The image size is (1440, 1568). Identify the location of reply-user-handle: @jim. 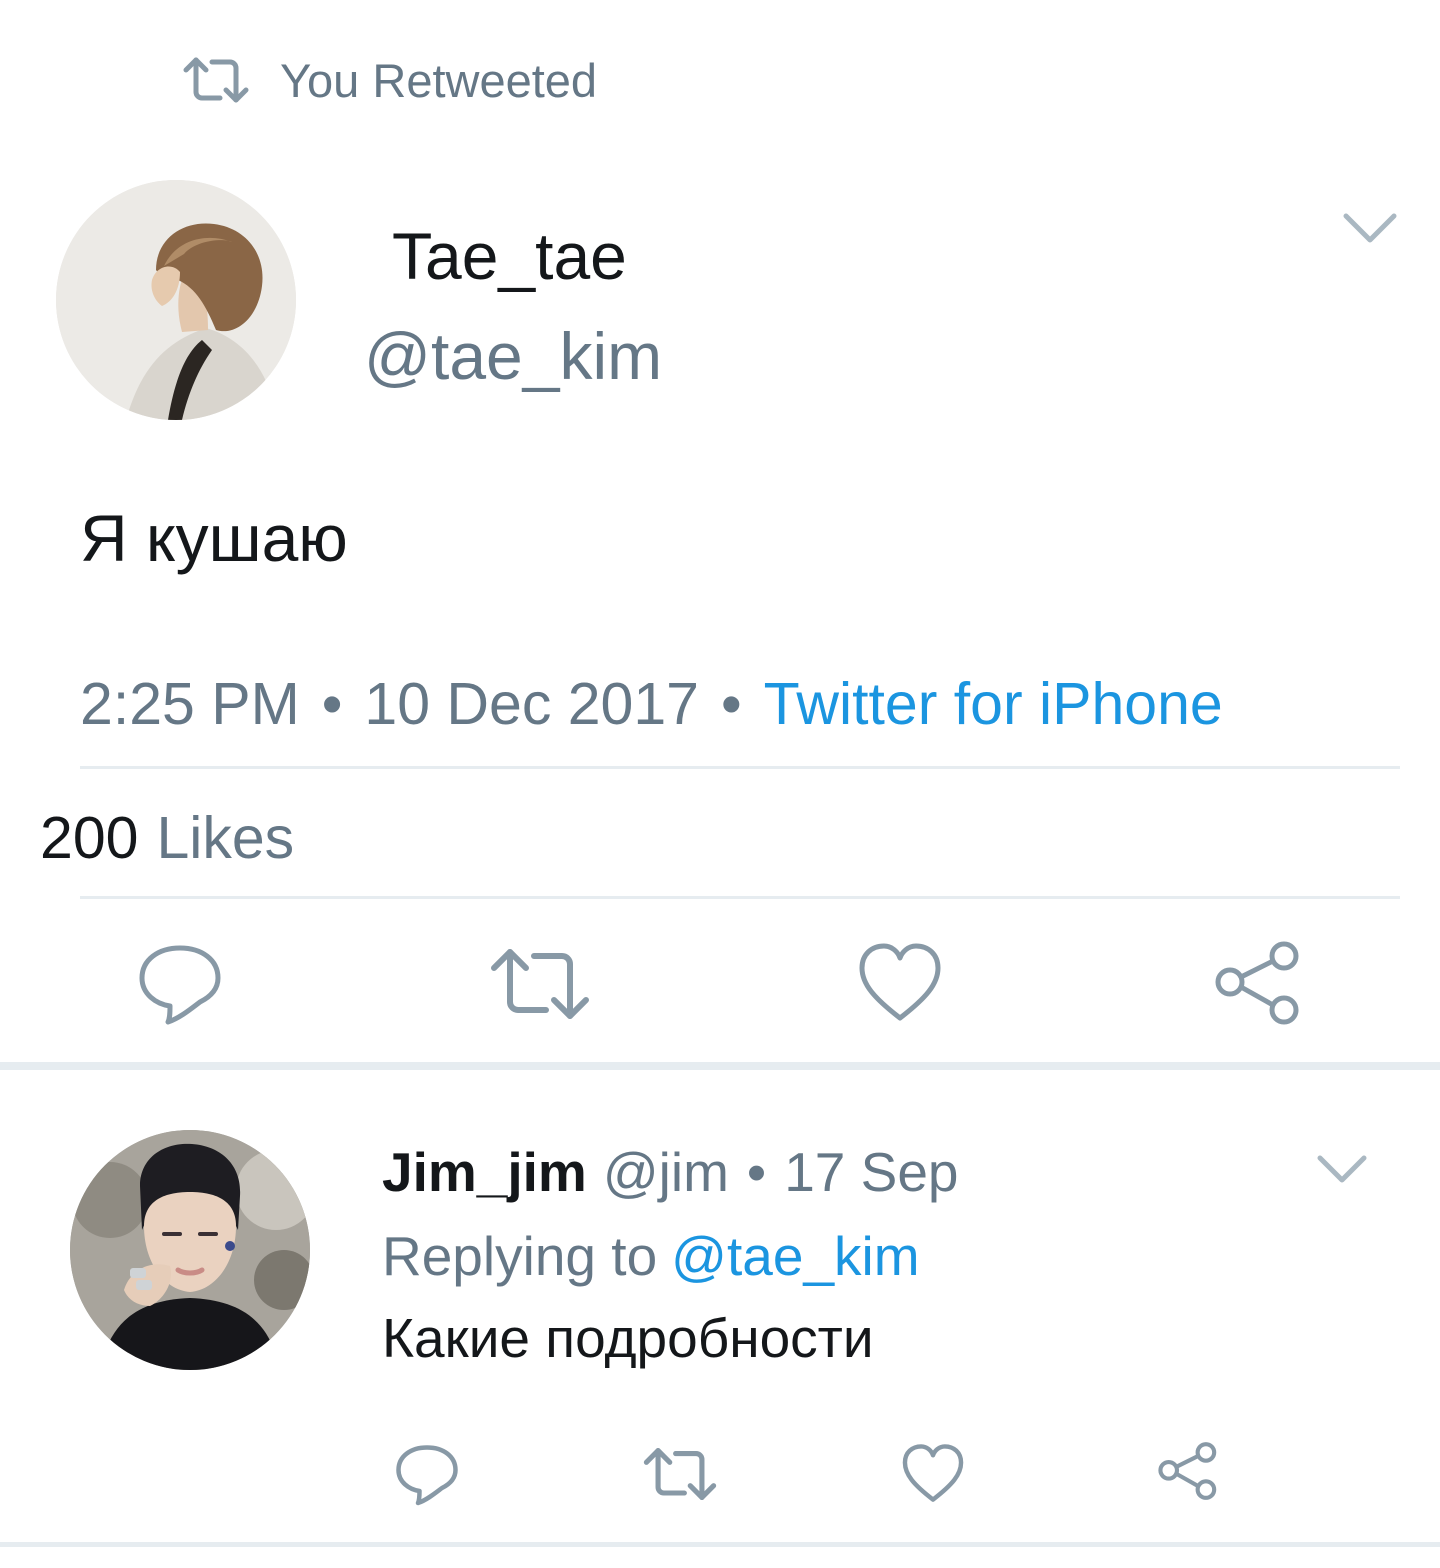
(666, 1172).